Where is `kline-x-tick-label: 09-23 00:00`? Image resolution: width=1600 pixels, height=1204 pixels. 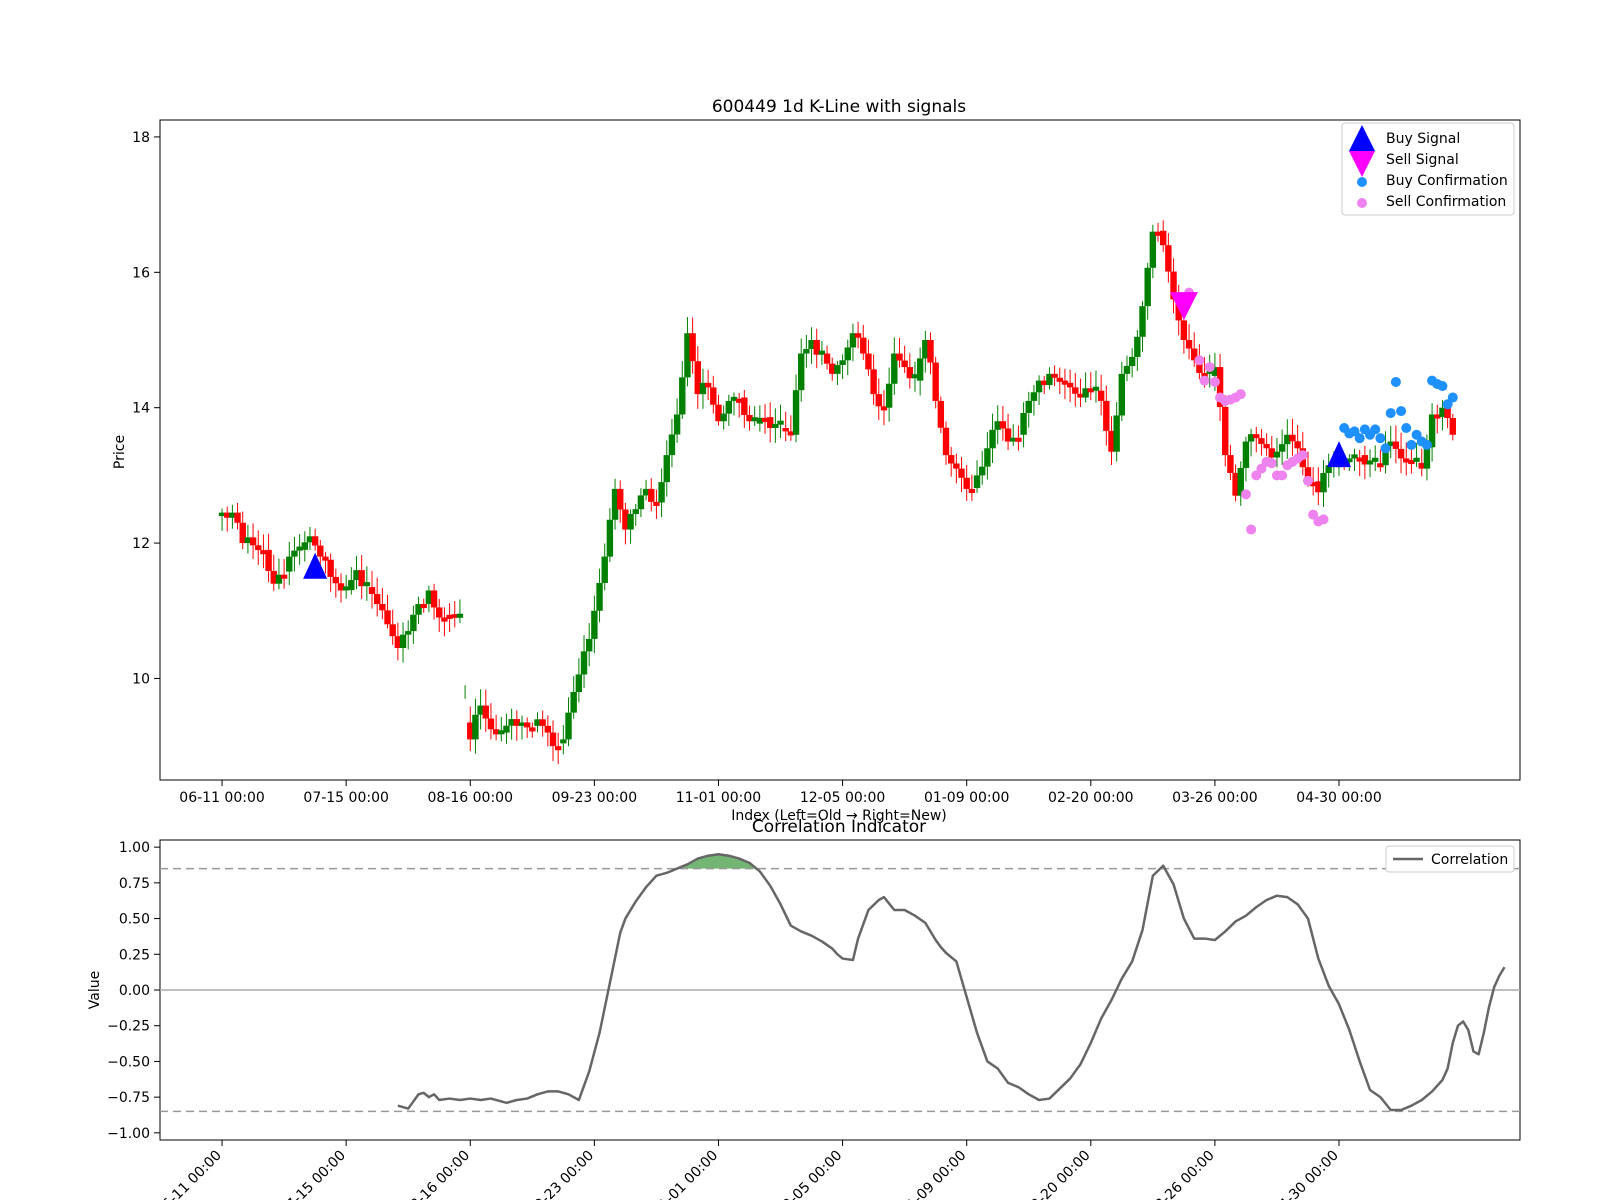
kline-x-tick-label: 09-23 00:00 is located at coordinates (594, 798).